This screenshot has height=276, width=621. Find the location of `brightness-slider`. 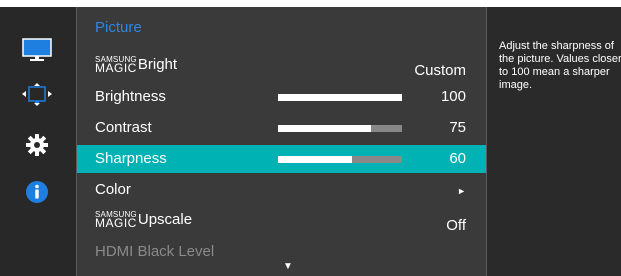

brightness-slider is located at coordinates (340, 97).